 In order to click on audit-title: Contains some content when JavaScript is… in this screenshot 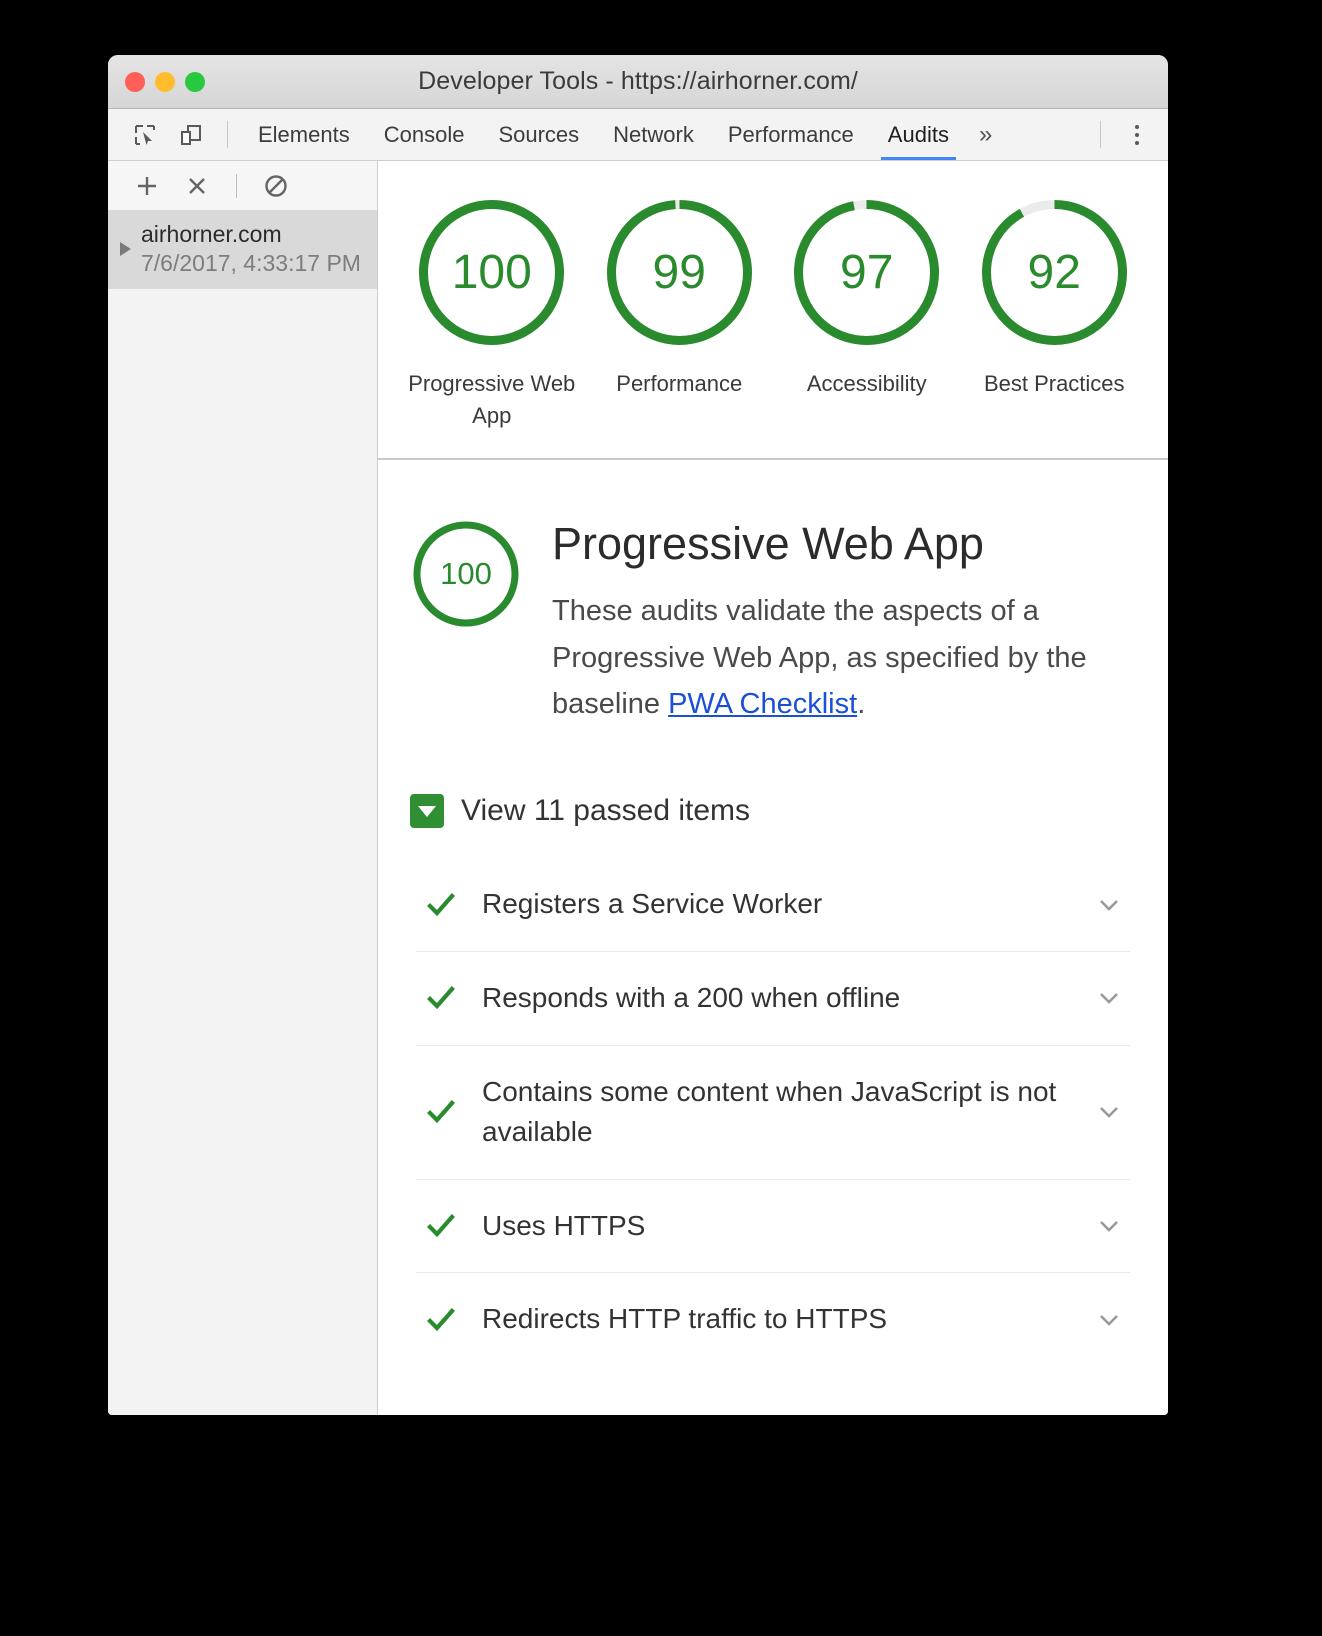, I will do `click(769, 1111)`.